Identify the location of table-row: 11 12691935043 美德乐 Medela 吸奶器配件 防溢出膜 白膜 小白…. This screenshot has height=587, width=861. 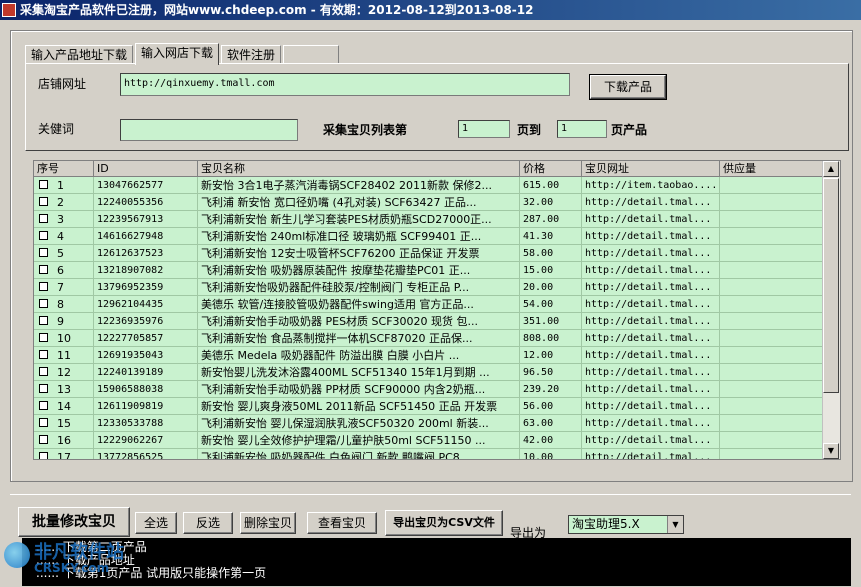
(429, 355).